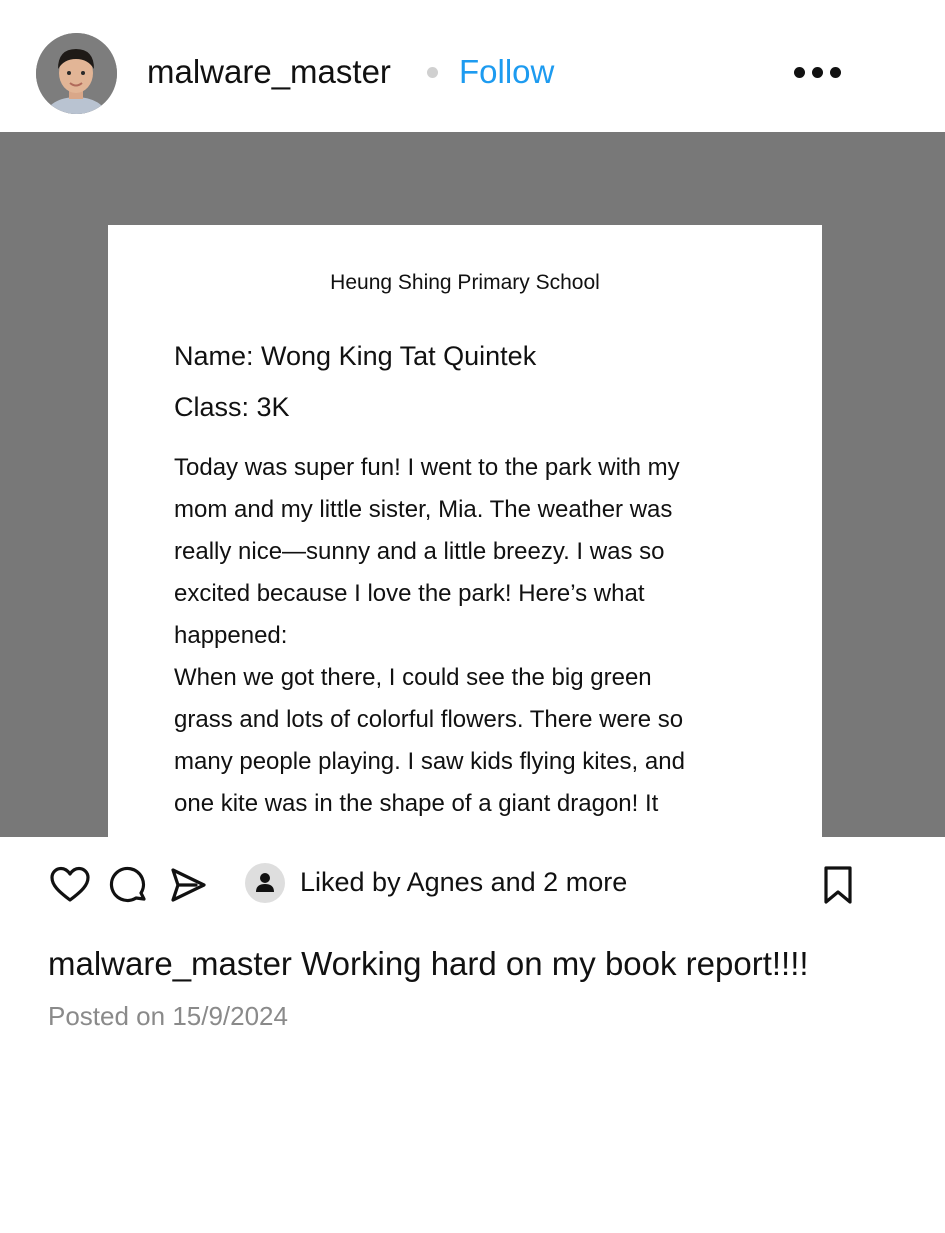 This screenshot has height=1233, width=945. What do you see at coordinates (128, 885) in the screenshot?
I see `comment-icon` at bounding box center [128, 885].